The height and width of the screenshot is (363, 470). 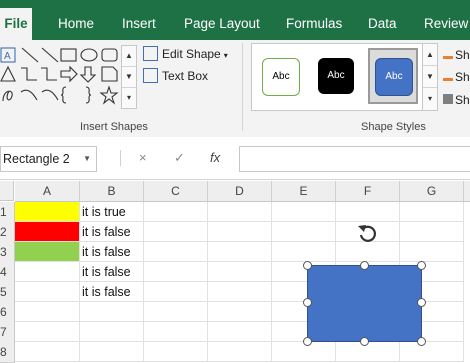 What do you see at coordinates (7, 96) in the screenshot?
I see `scribble-shape-icon` at bounding box center [7, 96].